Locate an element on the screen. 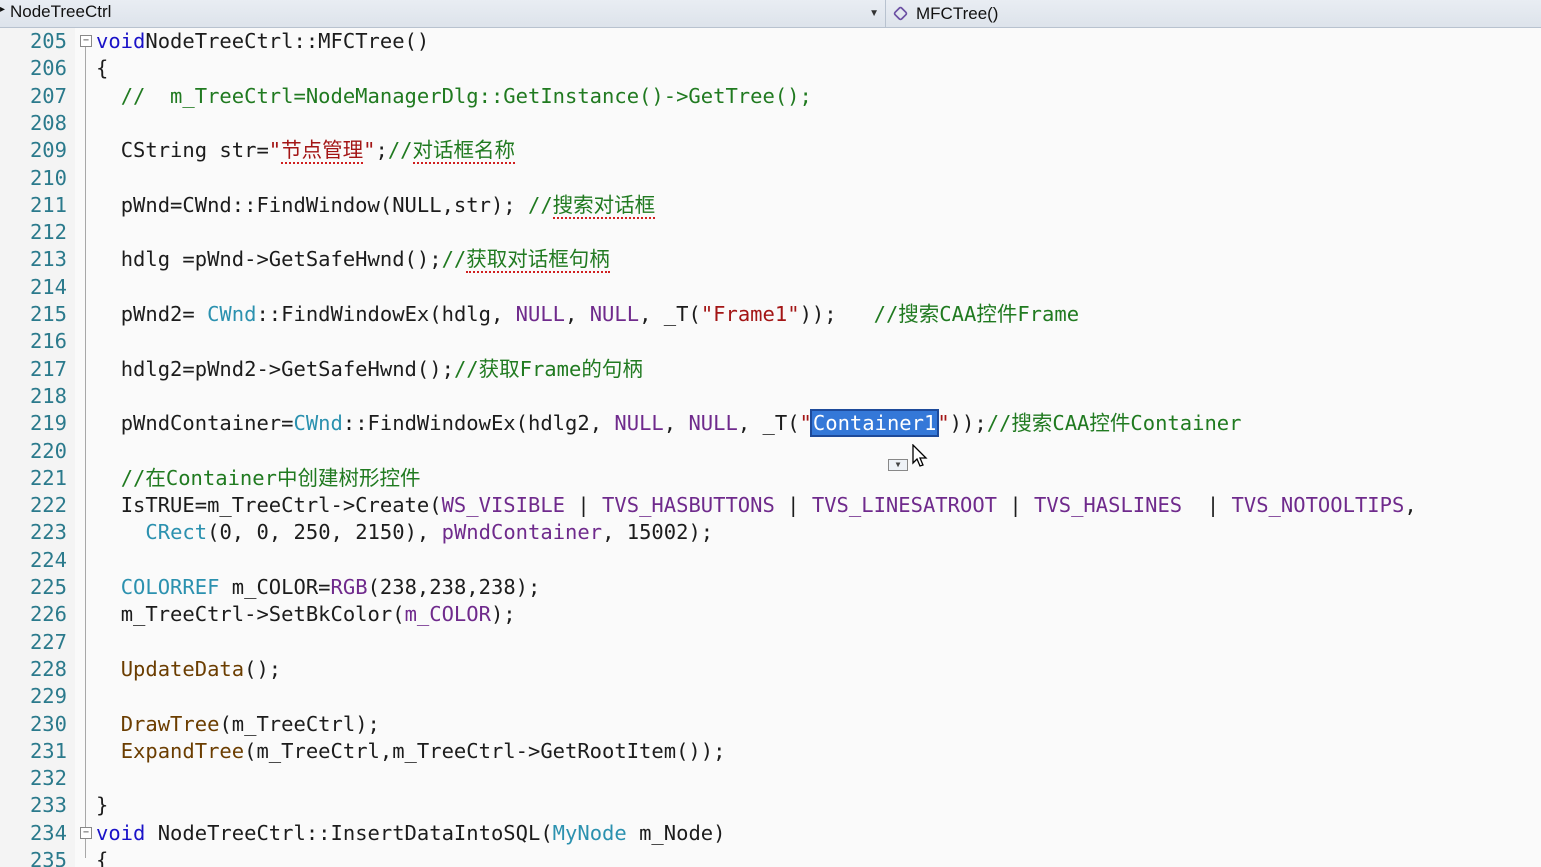 Image resolution: width=1541 pixels, height=867 pixels. code-token: IsTRUE=m_TreeCtrl->Create( is located at coordinates (281, 505).